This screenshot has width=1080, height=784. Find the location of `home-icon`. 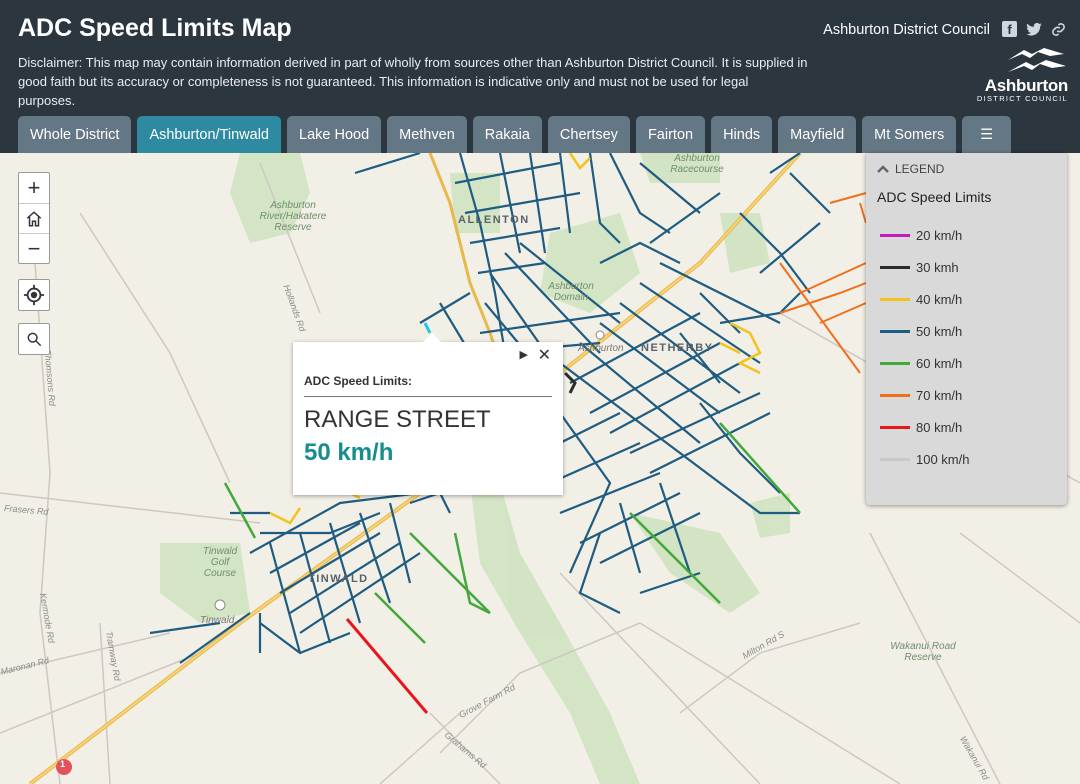

home-icon is located at coordinates (34, 218).